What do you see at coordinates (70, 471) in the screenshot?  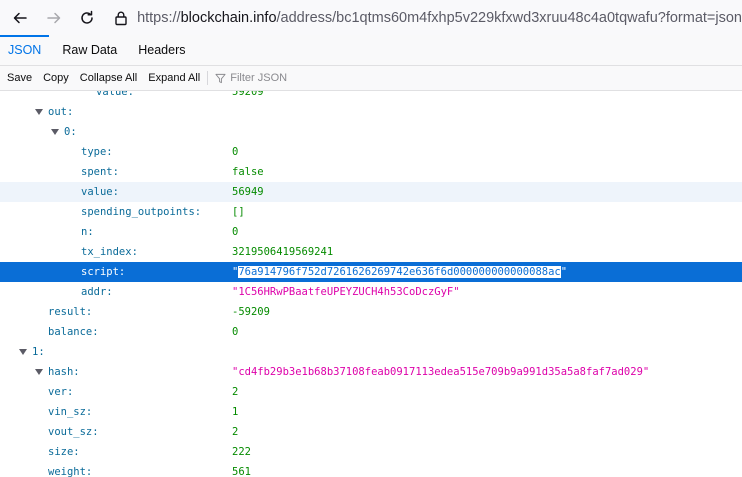 I see `json-key: weight:` at bounding box center [70, 471].